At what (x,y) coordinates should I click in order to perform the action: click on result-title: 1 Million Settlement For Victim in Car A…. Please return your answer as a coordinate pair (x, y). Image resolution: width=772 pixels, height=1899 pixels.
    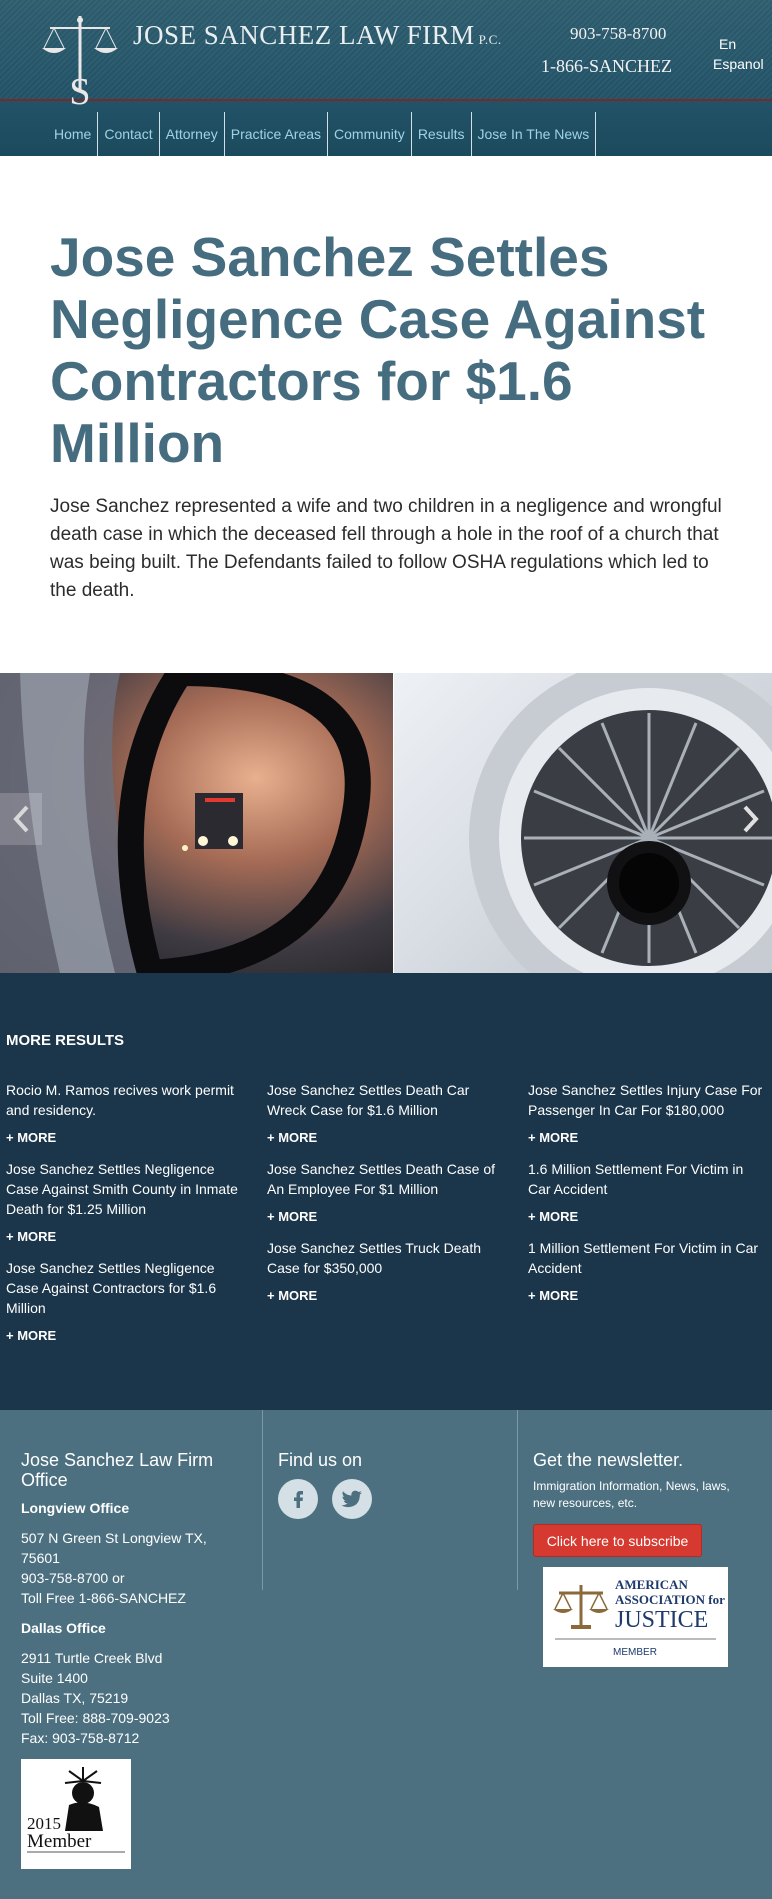
    Looking at the image, I should click on (648, 1258).